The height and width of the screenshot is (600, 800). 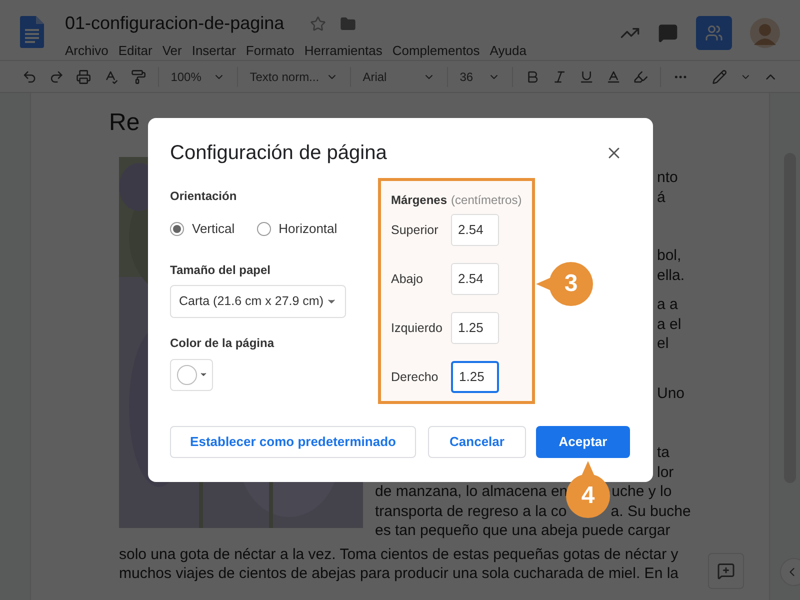 I want to click on highlighter-icon, so click(x=640, y=76).